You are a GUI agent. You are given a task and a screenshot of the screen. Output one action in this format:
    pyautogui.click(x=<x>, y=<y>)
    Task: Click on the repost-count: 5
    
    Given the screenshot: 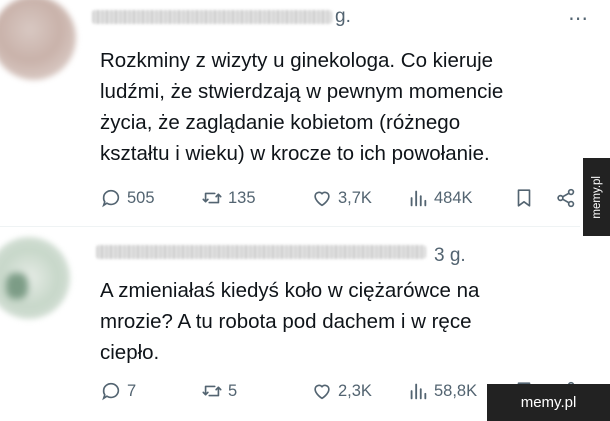 What is the action you would take?
    pyautogui.click(x=233, y=390)
    